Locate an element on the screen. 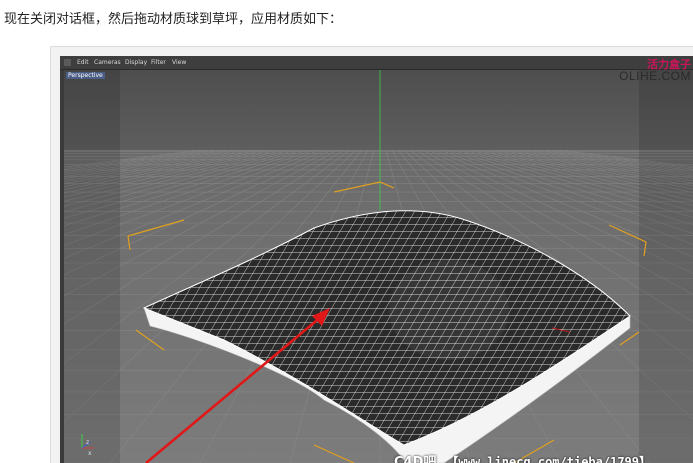 The height and width of the screenshot is (463, 693). safe-frame-left is located at coordinates (92, 266).